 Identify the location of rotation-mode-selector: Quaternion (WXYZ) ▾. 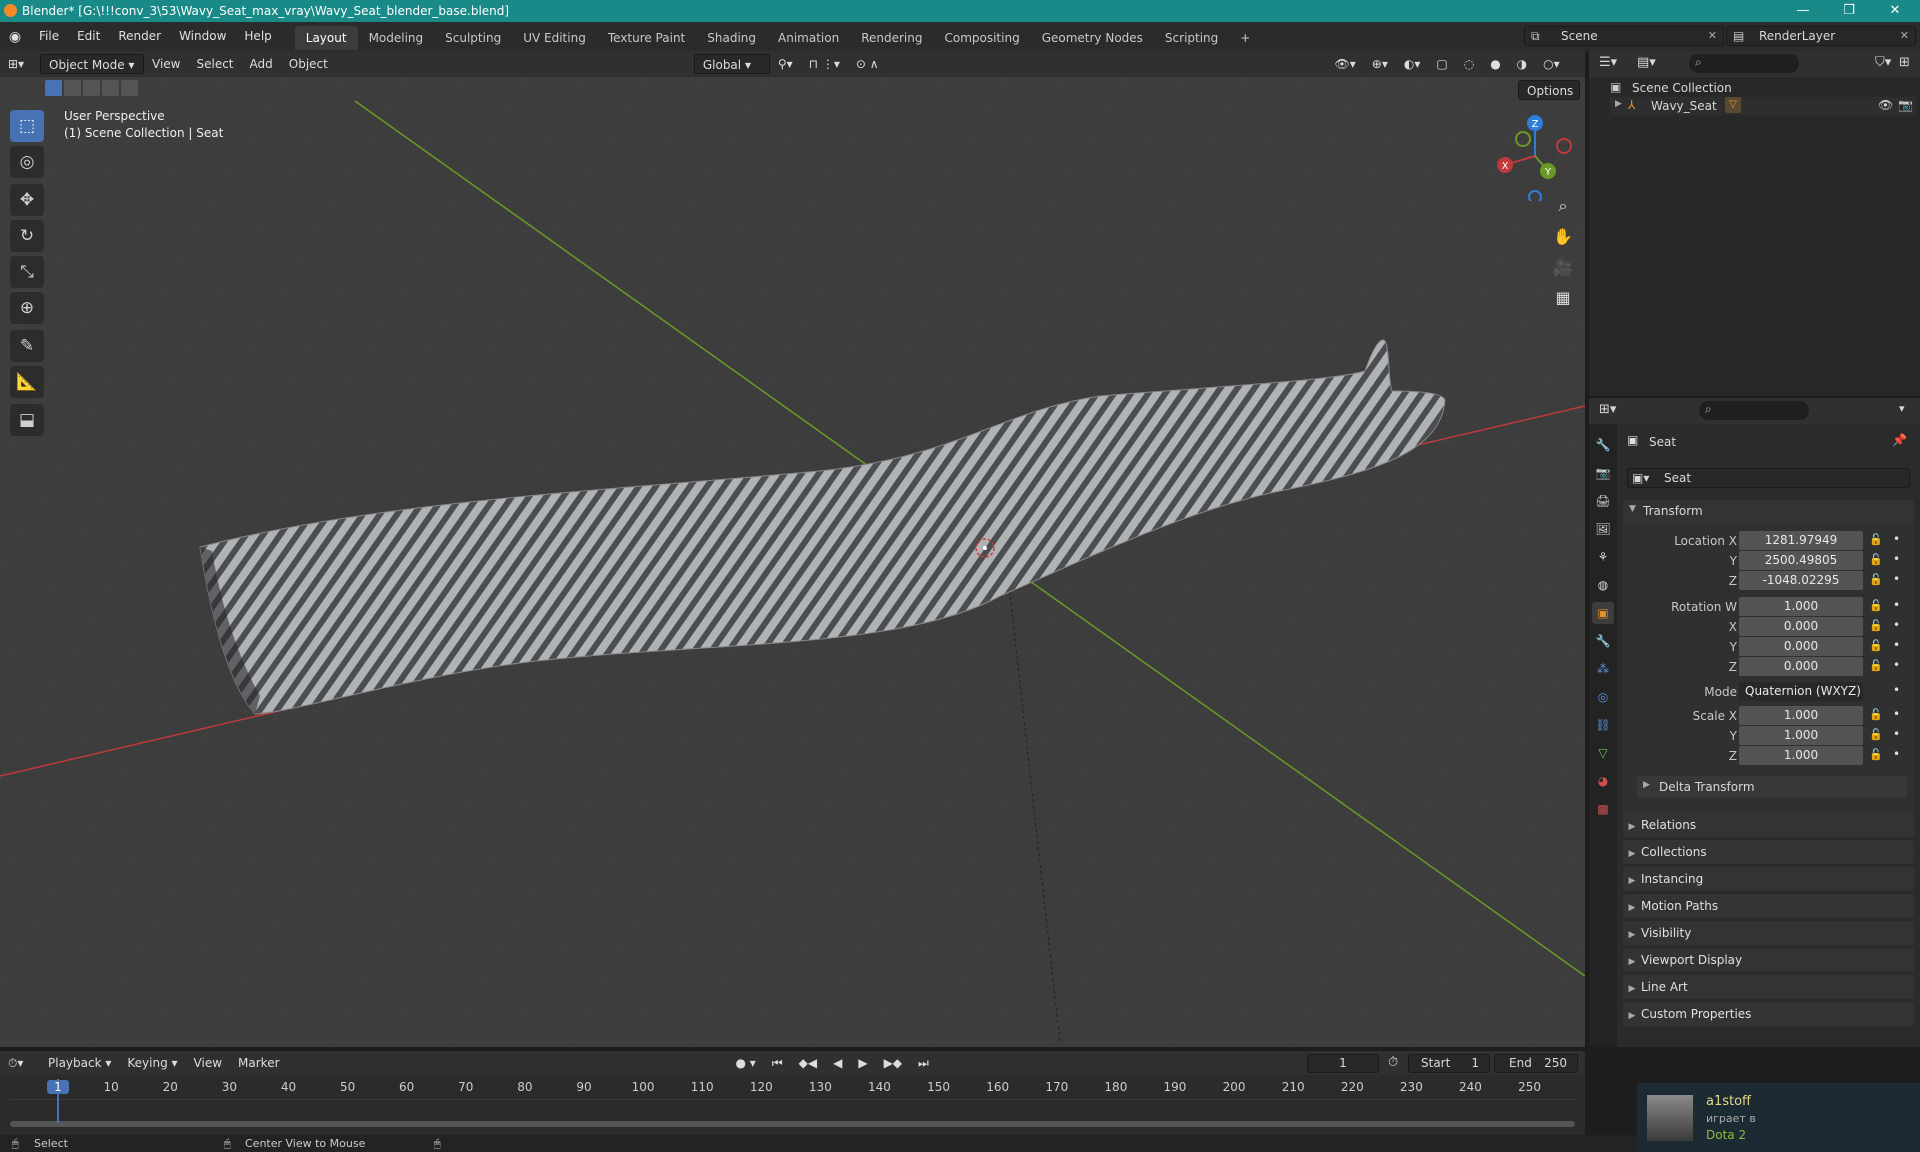
(1801, 699).